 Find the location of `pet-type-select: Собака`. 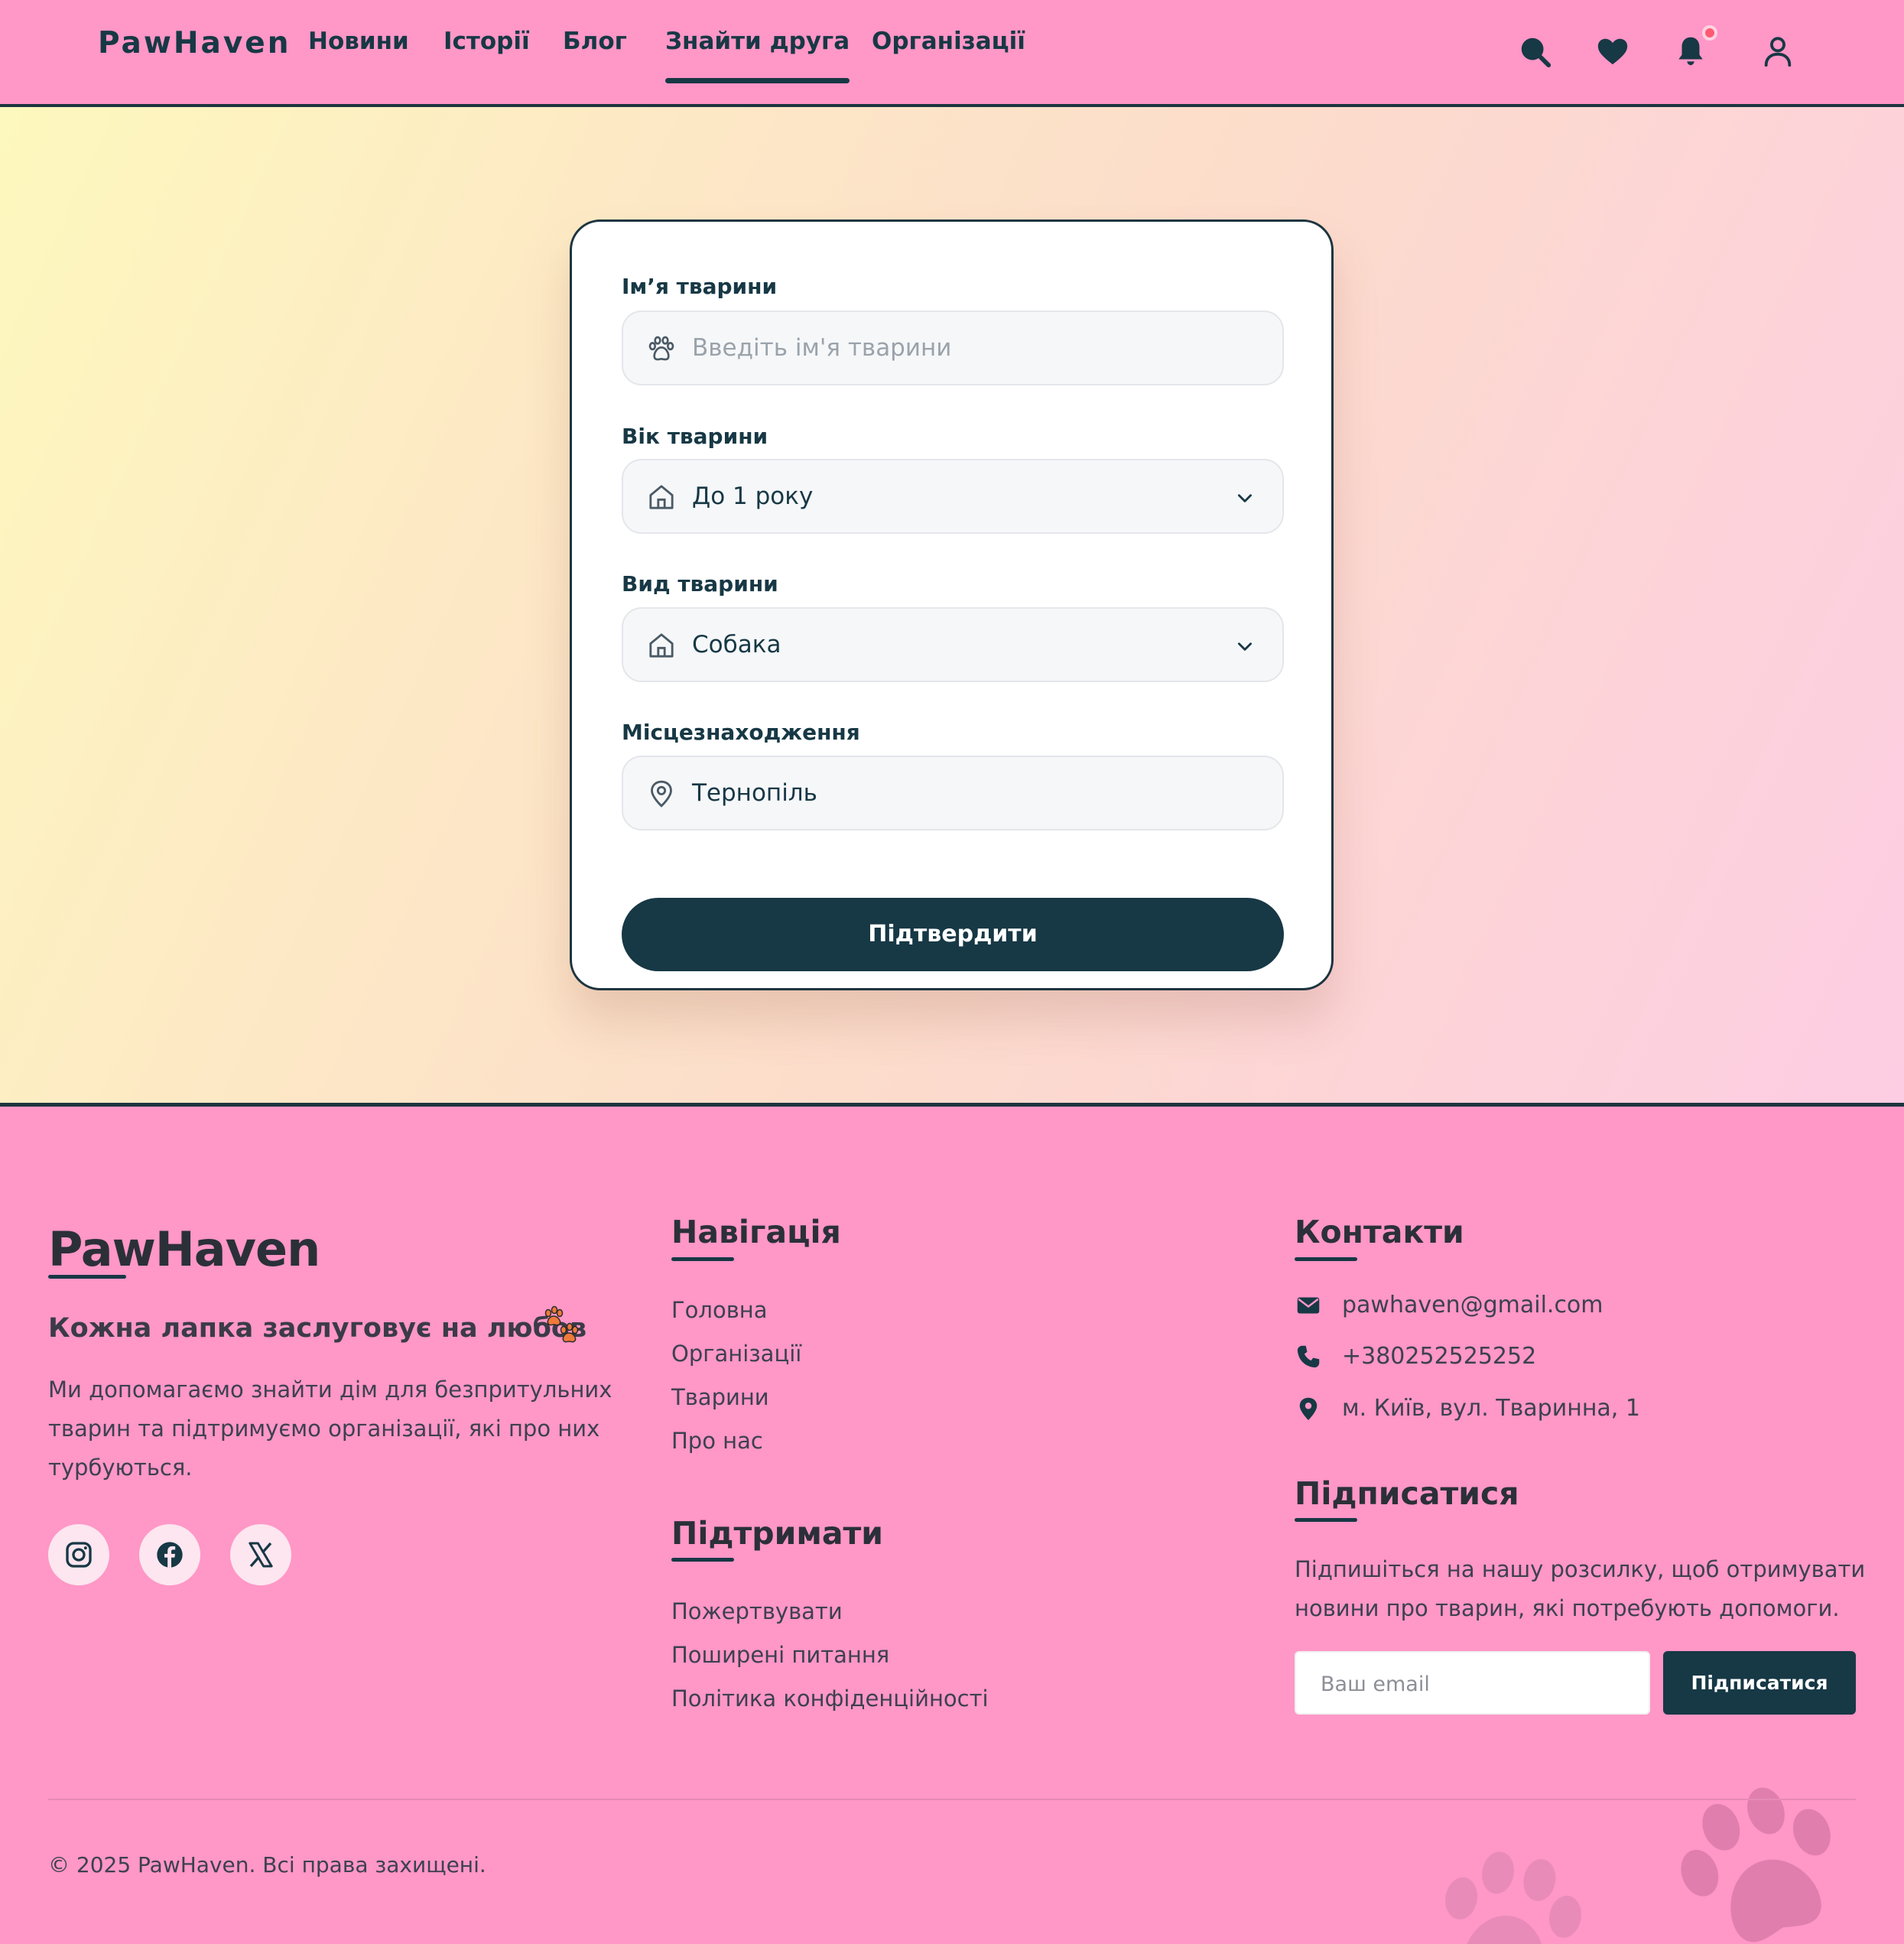

pet-type-select: Собака is located at coordinates (953, 644).